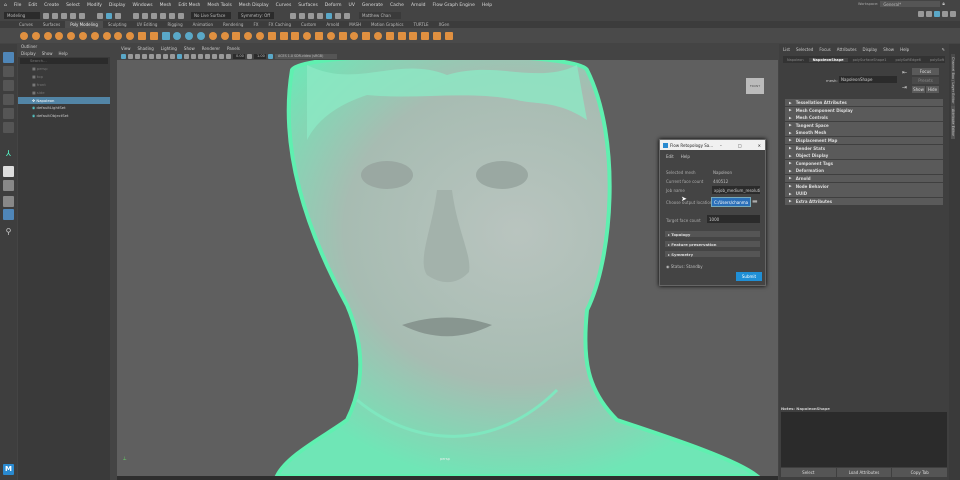 The height and width of the screenshot is (480, 960). What do you see at coordinates (207, 56) in the screenshot?
I see `ambient-occlusion-icon` at bounding box center [207, 56].